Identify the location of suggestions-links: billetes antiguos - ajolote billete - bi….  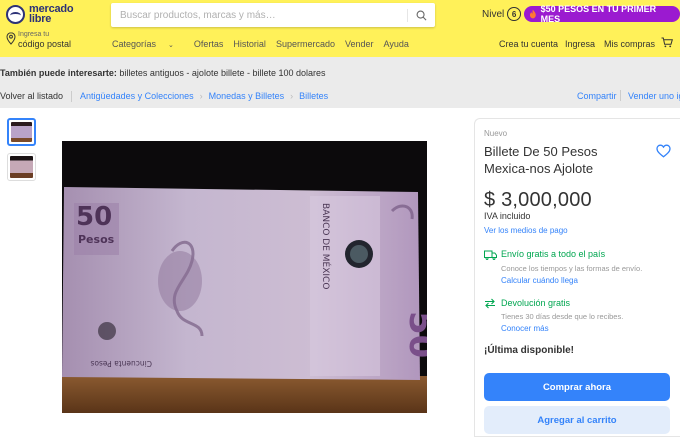
(222, 73).